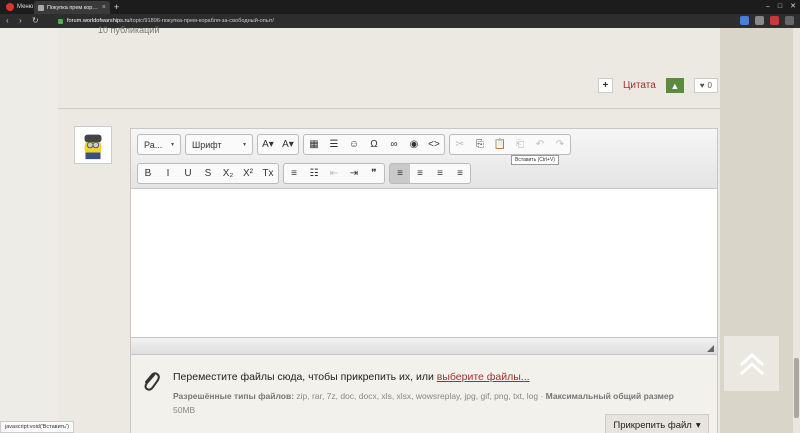 This screenshot has width=800, height=433. I want to click on max-size-label: Максимальный общий размер, so click(609, 396).